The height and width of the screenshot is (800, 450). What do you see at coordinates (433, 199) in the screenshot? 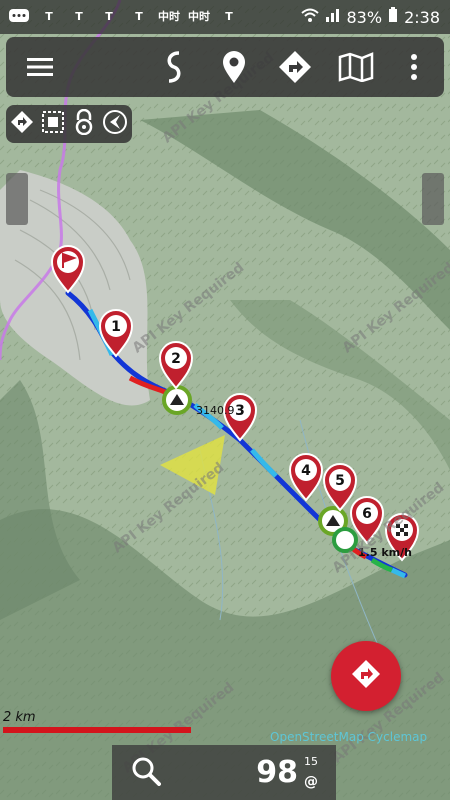
I see `right-panel-handle` at bounding box center [433, 199].